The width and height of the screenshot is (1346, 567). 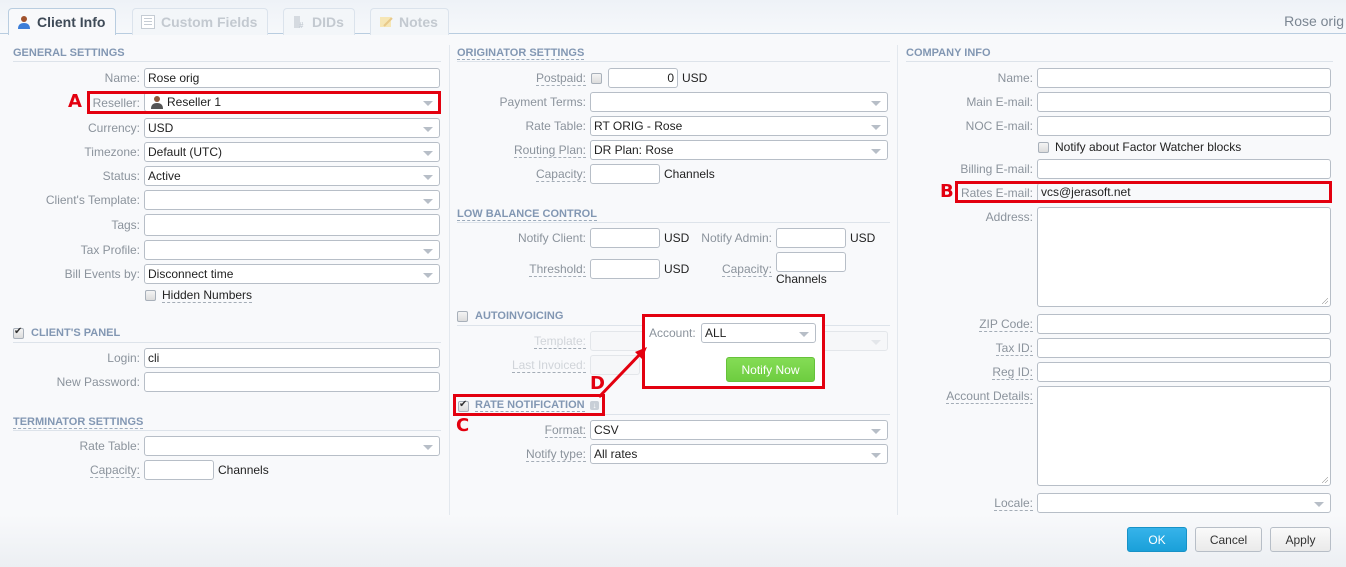 I want to click on account-details-label: Account Details:, so click(x=989, y=396).